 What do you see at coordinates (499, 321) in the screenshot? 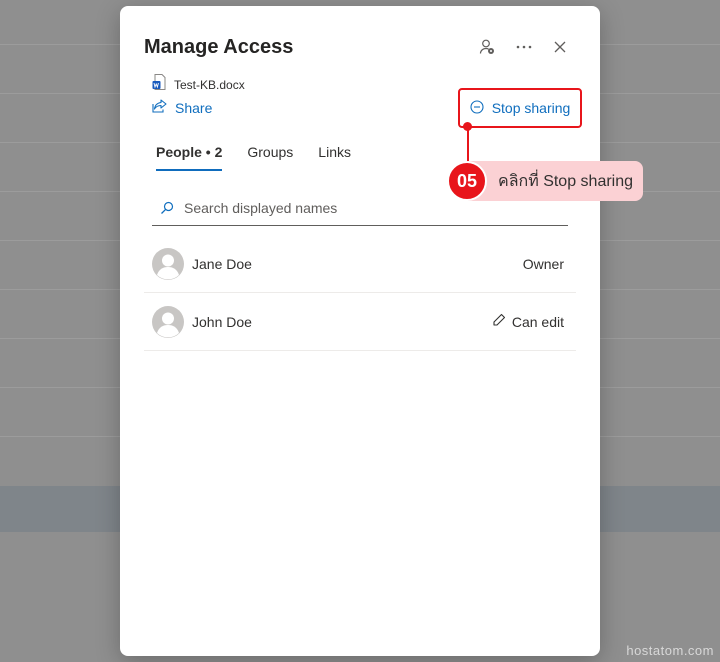
I see `pencil-icon` at bounding box center [499, 321].